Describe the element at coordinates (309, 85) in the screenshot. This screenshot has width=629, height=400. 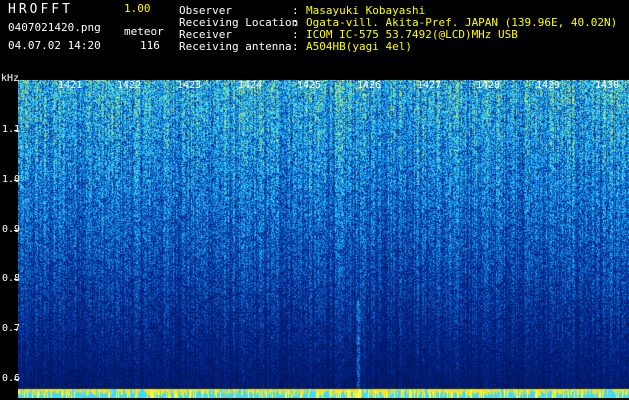
I see `x-tick-label: 1425` at that location.